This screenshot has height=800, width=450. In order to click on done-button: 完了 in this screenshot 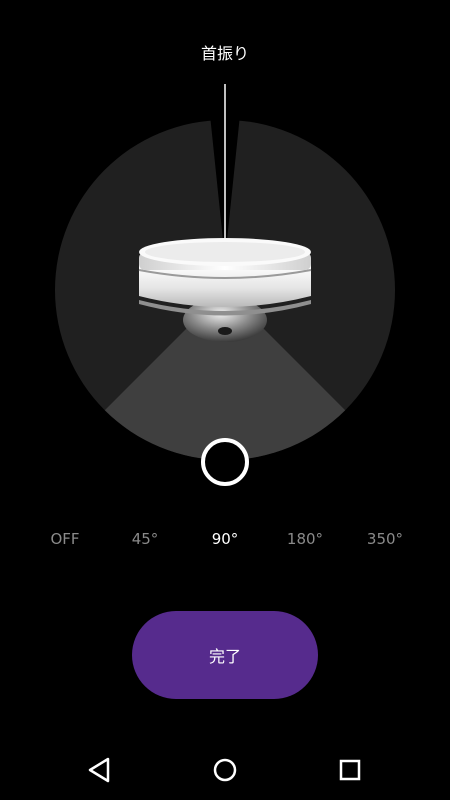, I will do `click(225, 655)`.